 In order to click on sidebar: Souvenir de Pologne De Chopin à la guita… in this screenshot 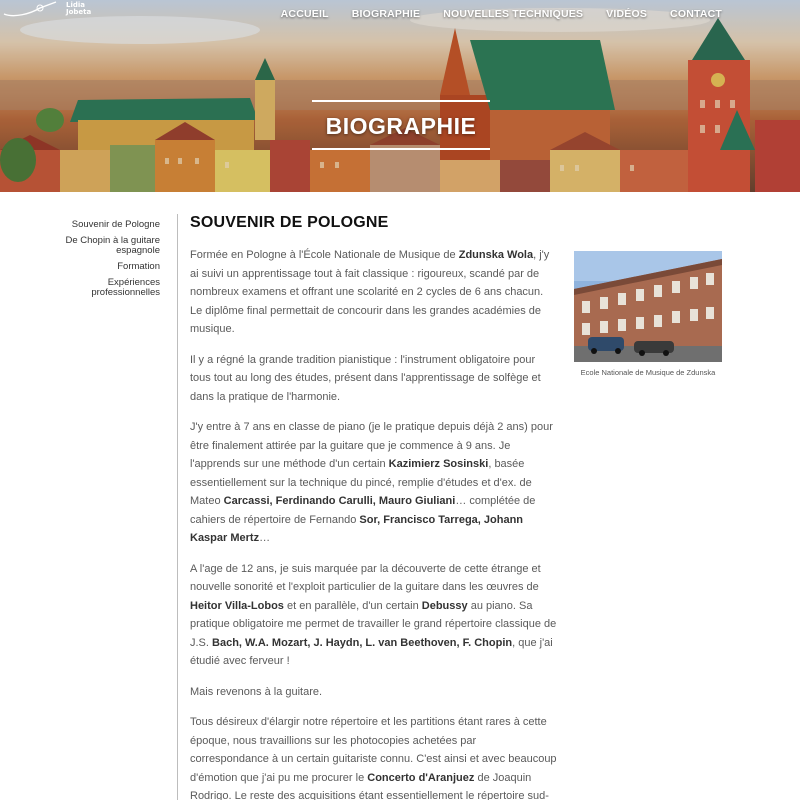, I will do `click(110, 262)`.